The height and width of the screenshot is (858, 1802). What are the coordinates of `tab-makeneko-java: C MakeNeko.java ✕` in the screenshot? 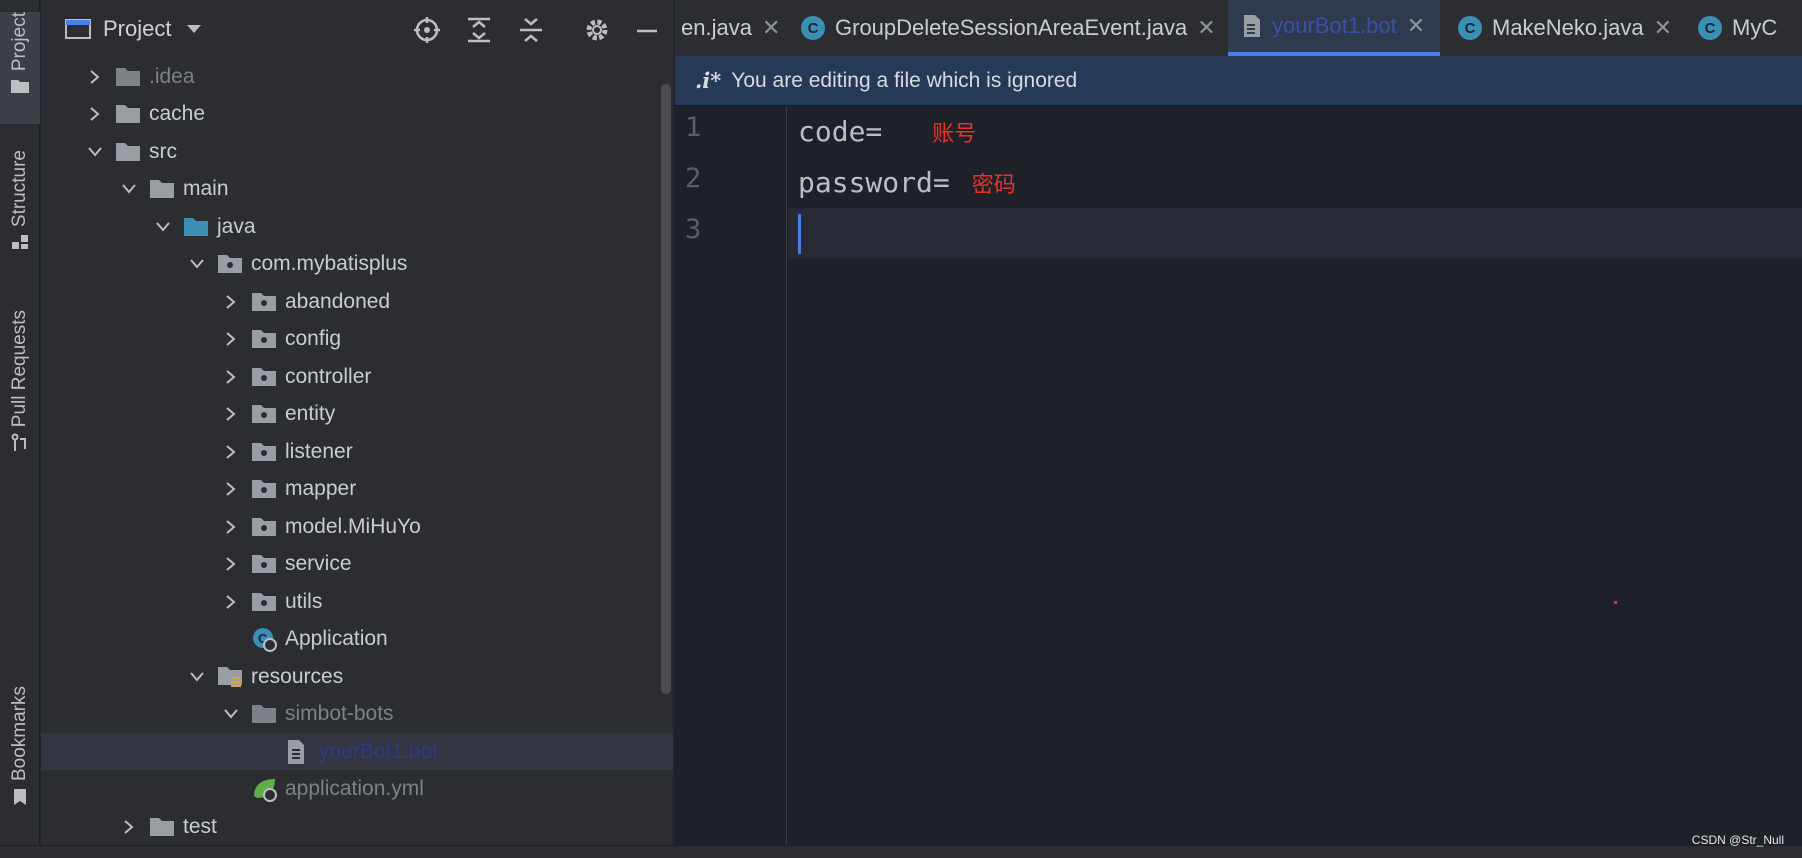 It's located at (1558, 28).